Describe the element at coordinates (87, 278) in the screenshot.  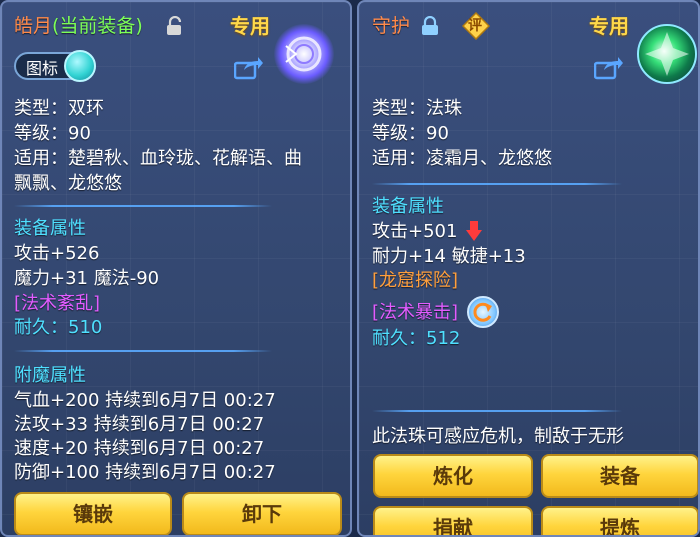
I see `magic-stat: 魔力+31 魔法-90` at that location.